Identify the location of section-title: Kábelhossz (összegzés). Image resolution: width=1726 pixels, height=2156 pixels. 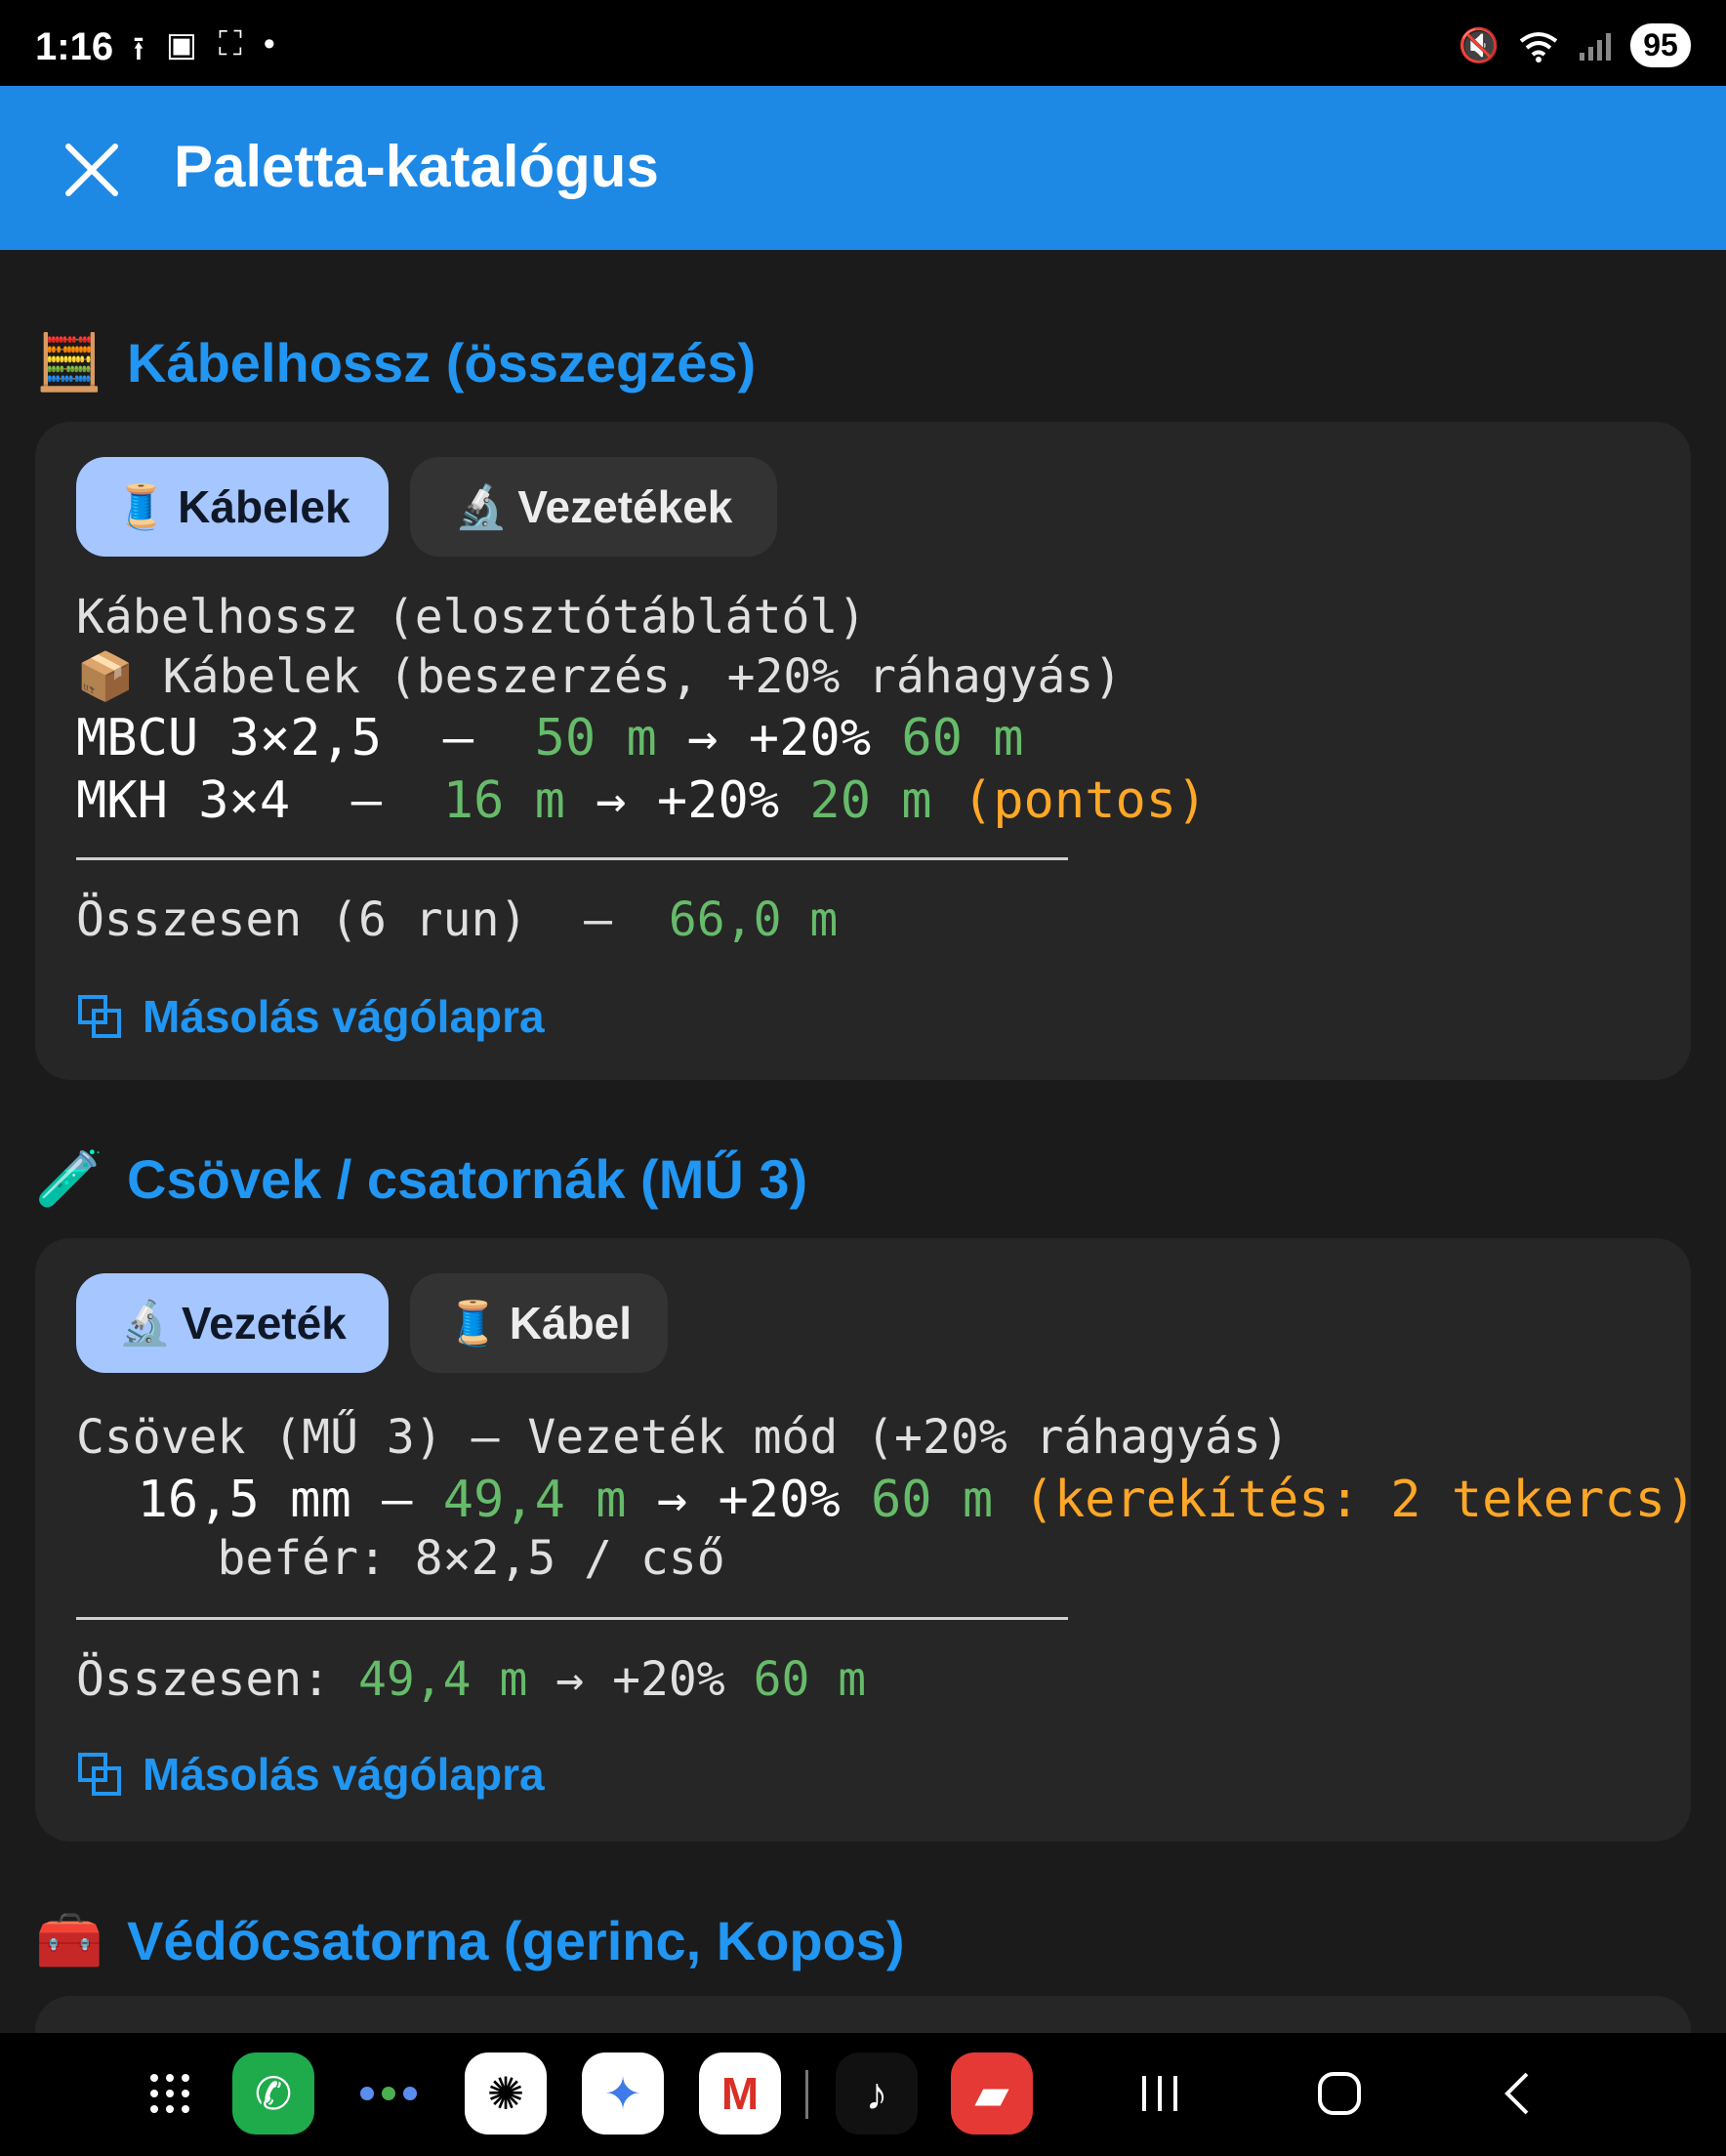
(442, 363).